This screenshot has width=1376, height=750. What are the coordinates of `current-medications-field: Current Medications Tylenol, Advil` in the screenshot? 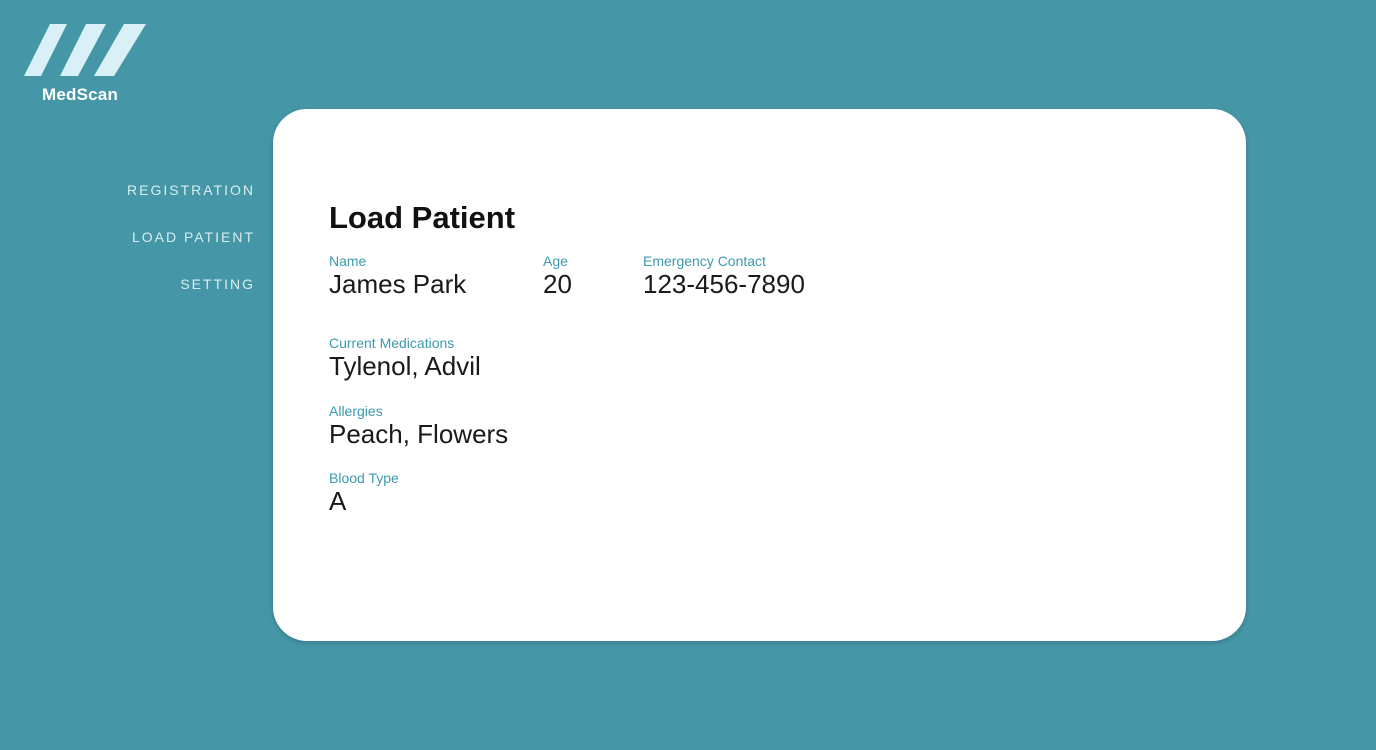 It's located at (405, 358).